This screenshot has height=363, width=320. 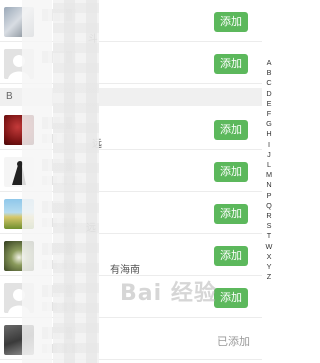 I want to click on index-letter-b: B, so click(x=269, y=73).